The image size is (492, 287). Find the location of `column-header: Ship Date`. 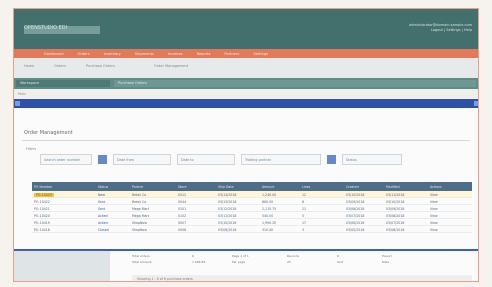

column-header: Ship Date is located at coordinates (238, 186).